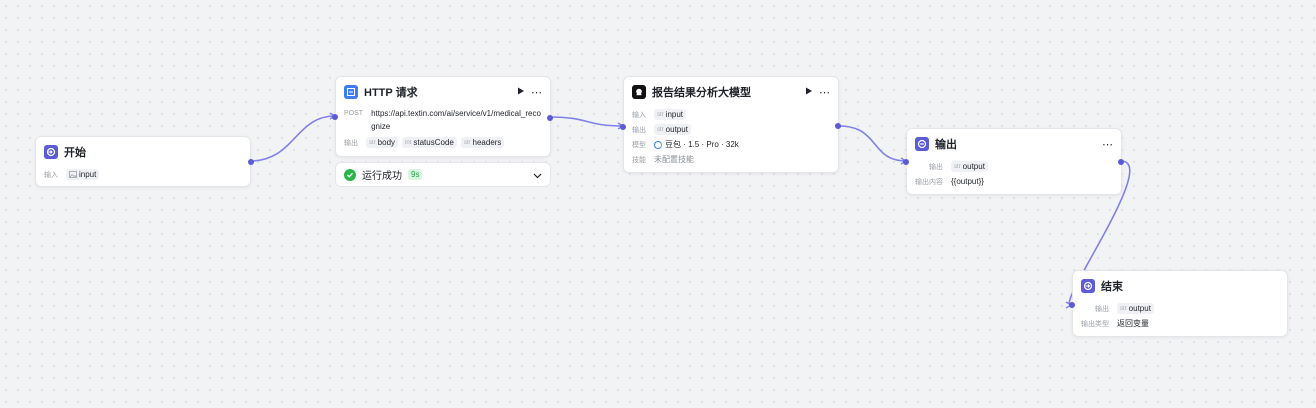 Image resolution: width=1316 pixels, height=408 pixels. I want to click on input-variable-tag: input, so click(83, 174).